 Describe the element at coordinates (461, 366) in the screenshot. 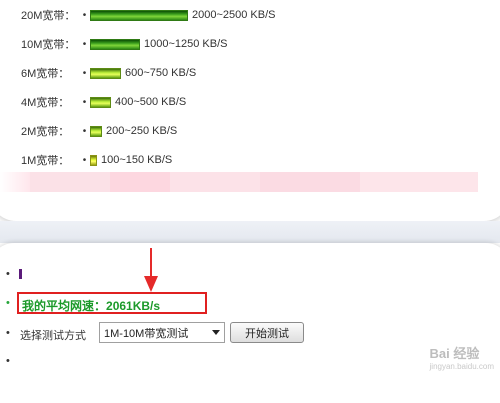

I see `watermark-url: jingyan.baidu.com` at that location.